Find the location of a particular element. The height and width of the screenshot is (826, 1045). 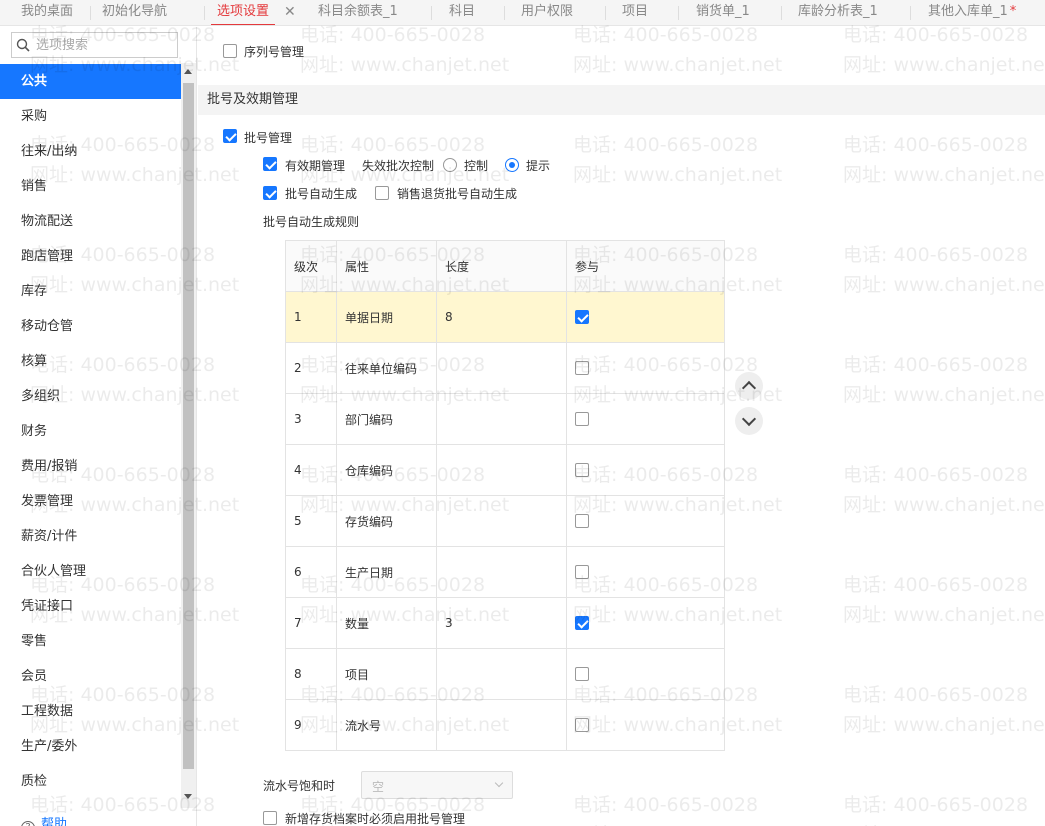

tab-stock-age: 库龄分析表_1 is located at coordinates (838, 12).